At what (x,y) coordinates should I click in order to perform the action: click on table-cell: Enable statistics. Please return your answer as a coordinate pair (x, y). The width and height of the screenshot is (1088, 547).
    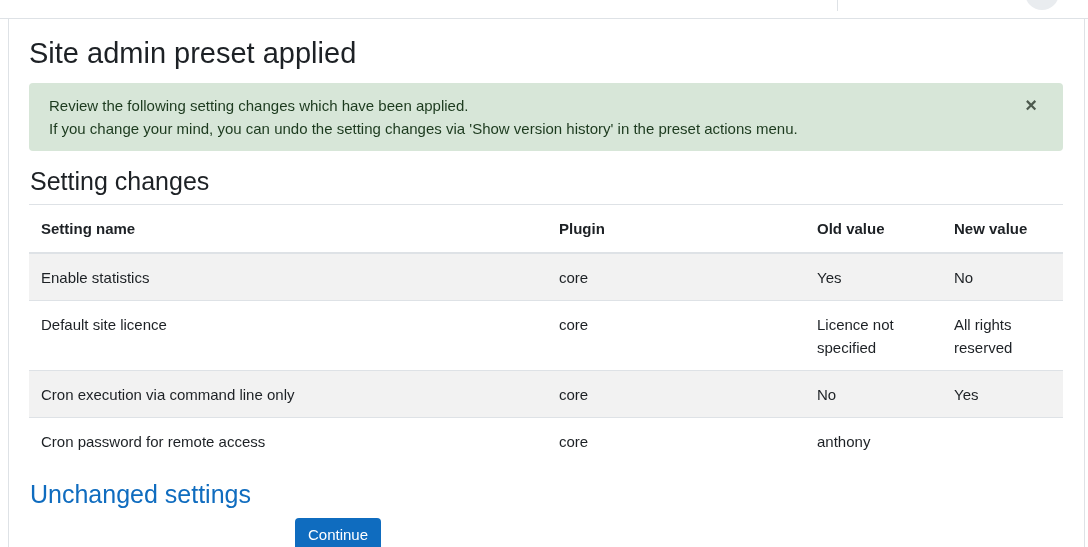
    Looking at the image, I should click on (95, 277).